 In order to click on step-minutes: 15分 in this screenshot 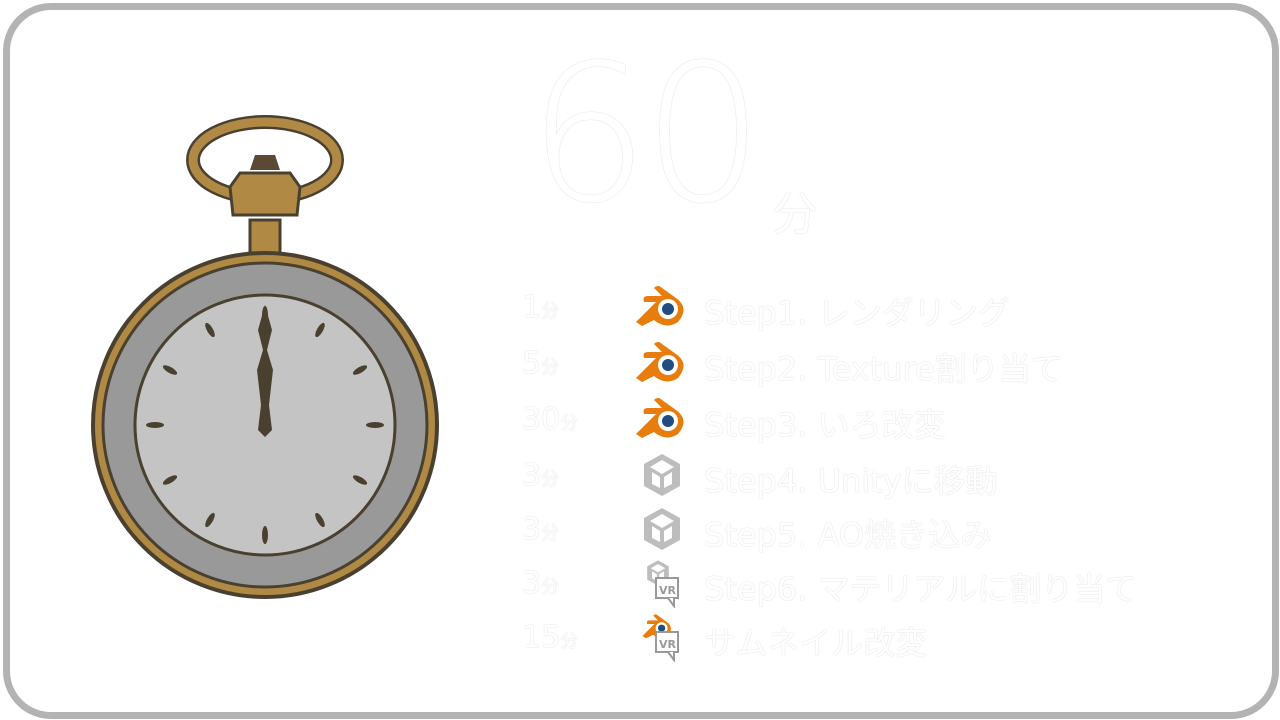, I will do `click(550, 637)`.